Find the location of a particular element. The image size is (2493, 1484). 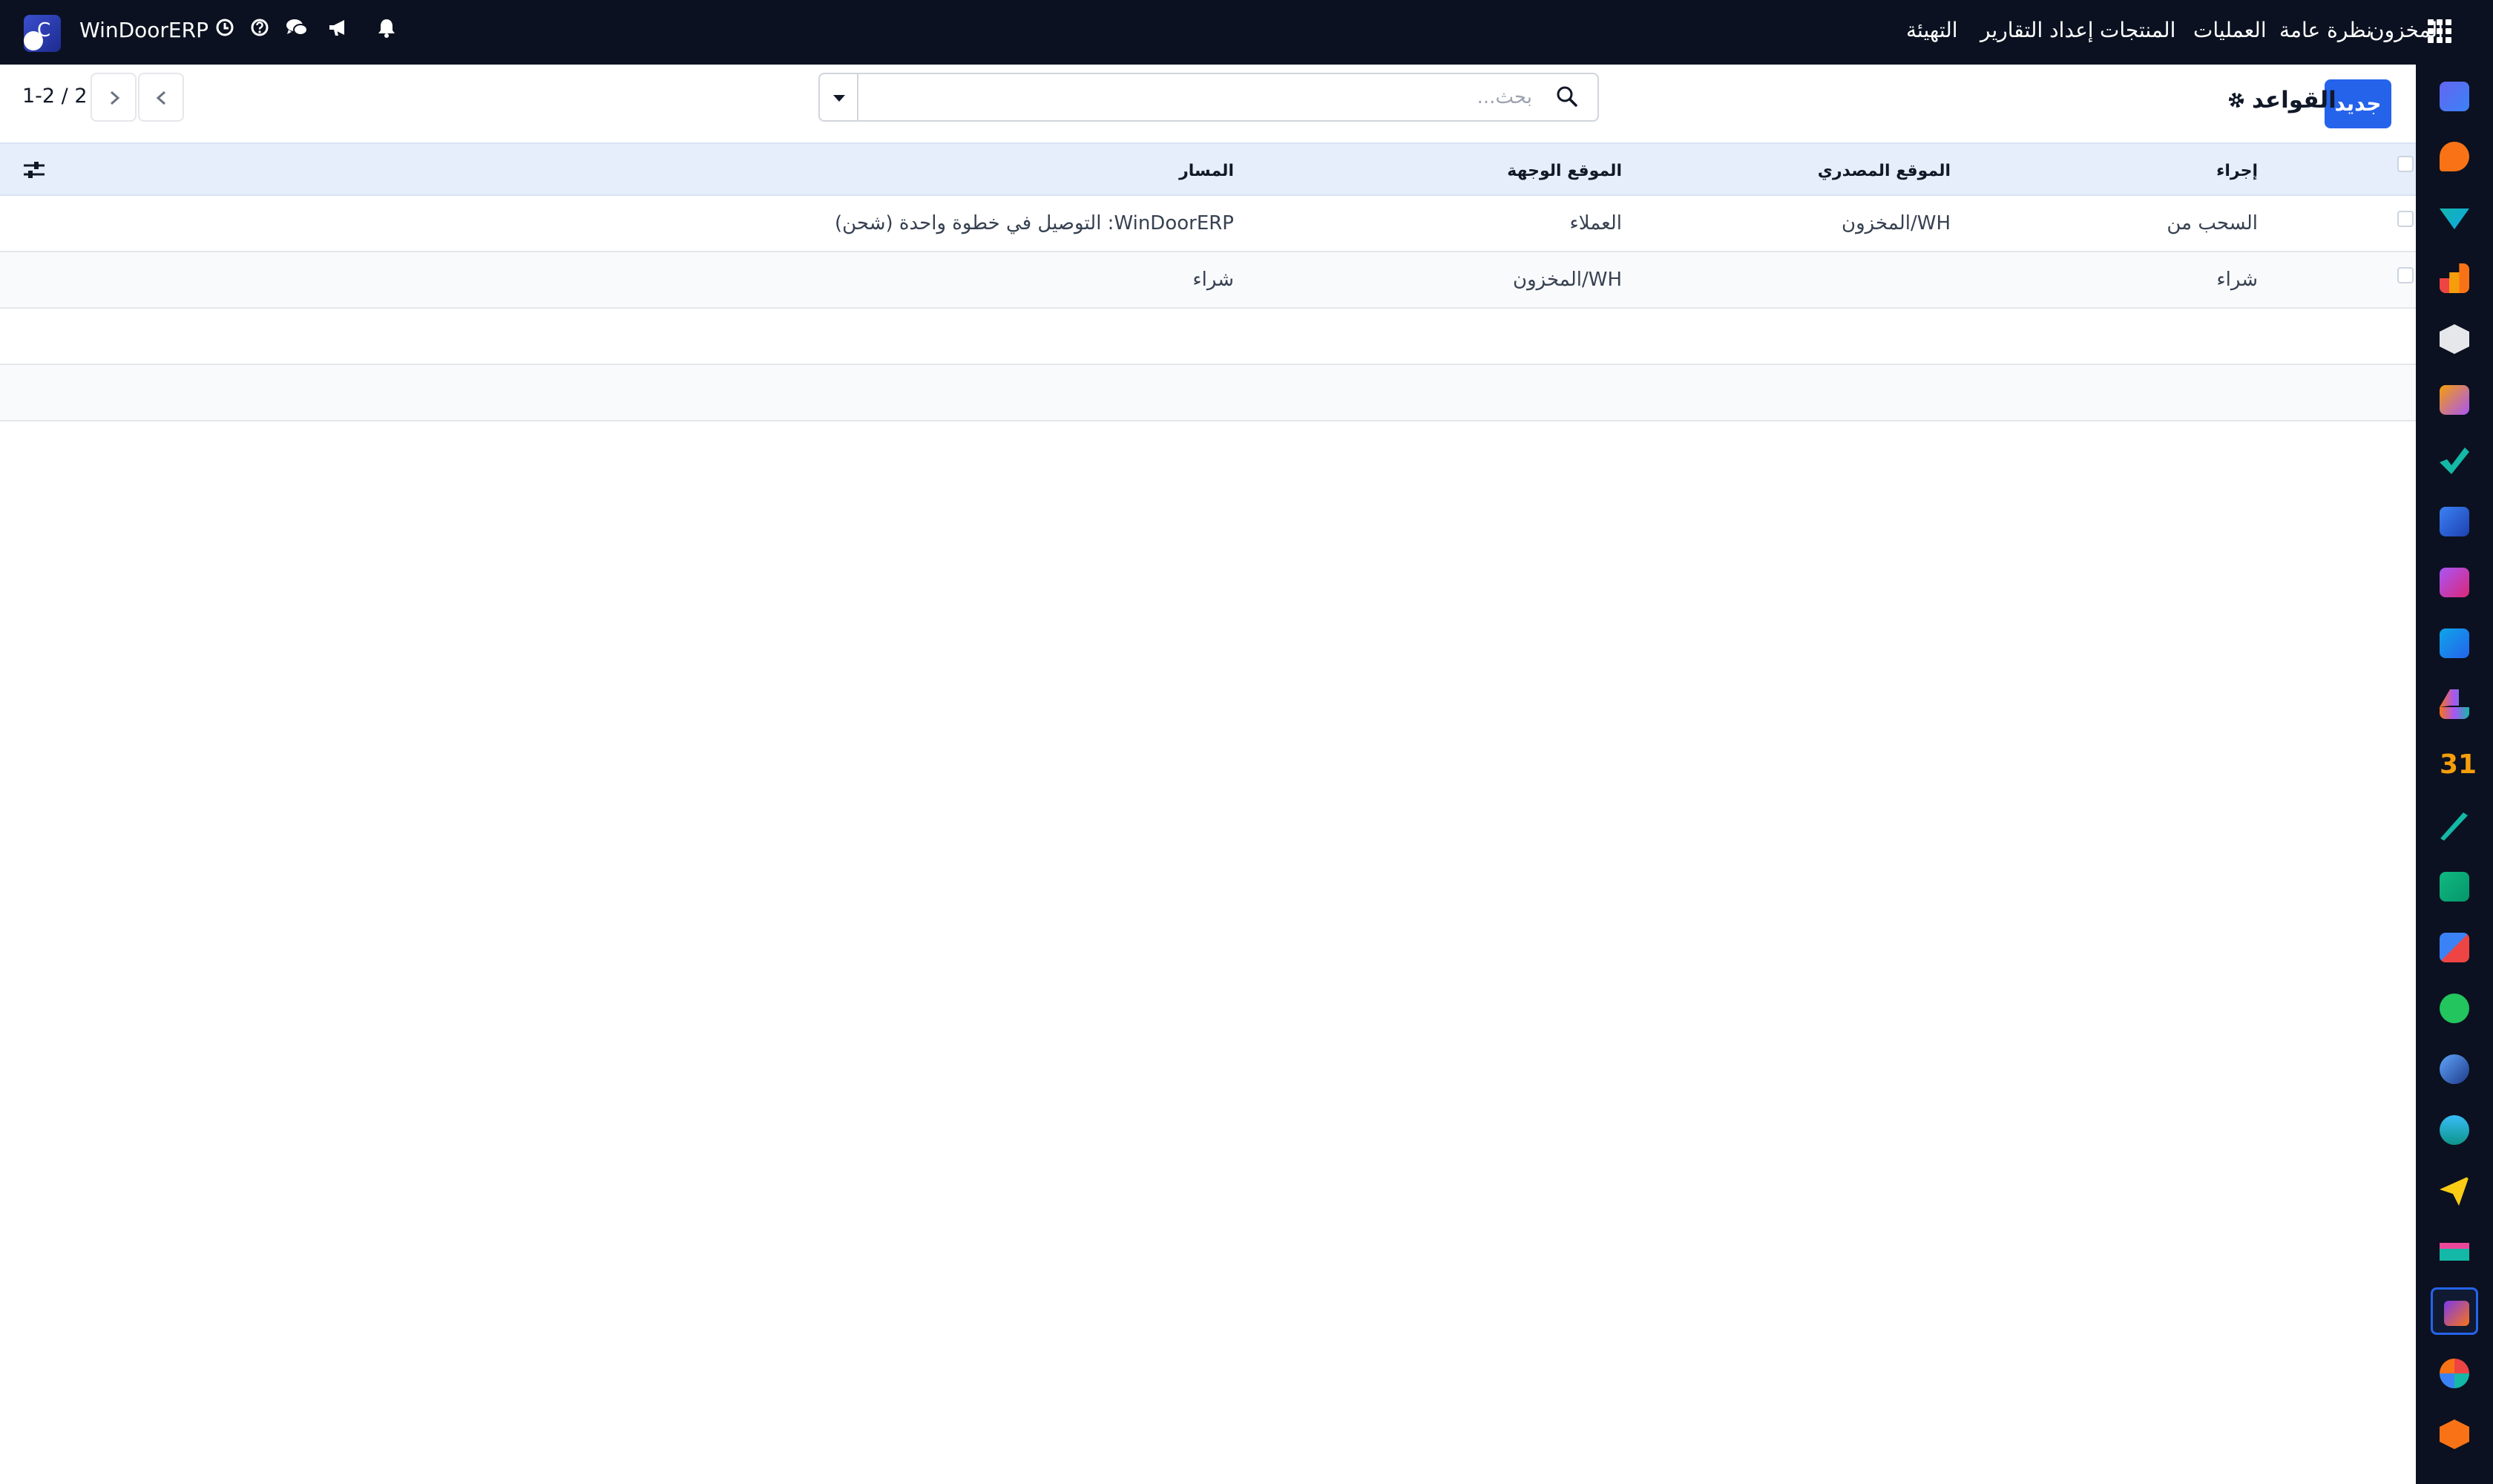

dock-package-icon is located at coordinates (2454, 582).